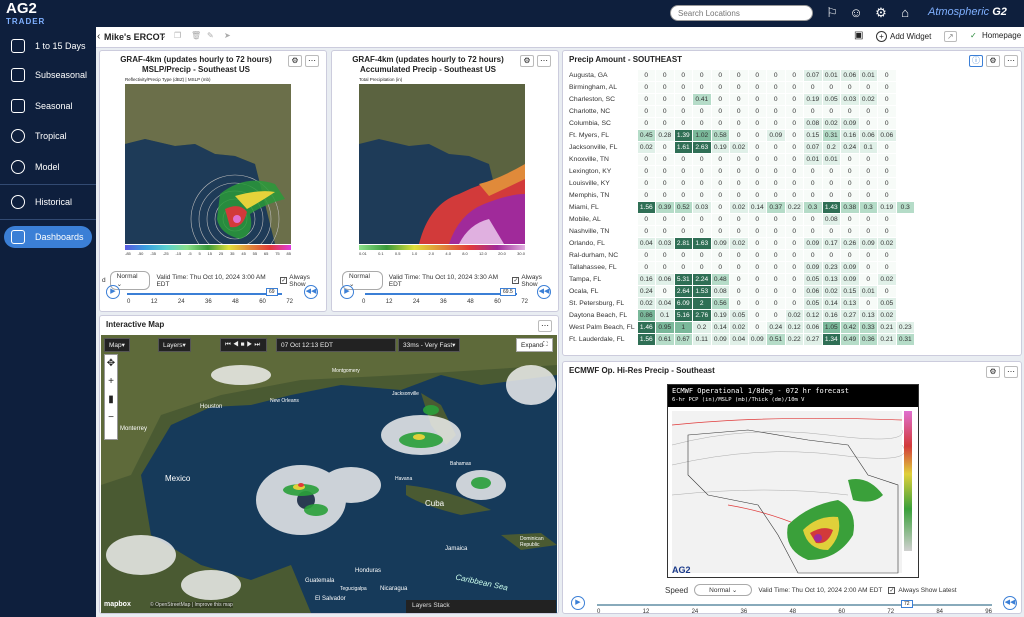 This screenshot has width=1024, height=617. I want to click on precip-cell: 0.03, so click(702, 207).